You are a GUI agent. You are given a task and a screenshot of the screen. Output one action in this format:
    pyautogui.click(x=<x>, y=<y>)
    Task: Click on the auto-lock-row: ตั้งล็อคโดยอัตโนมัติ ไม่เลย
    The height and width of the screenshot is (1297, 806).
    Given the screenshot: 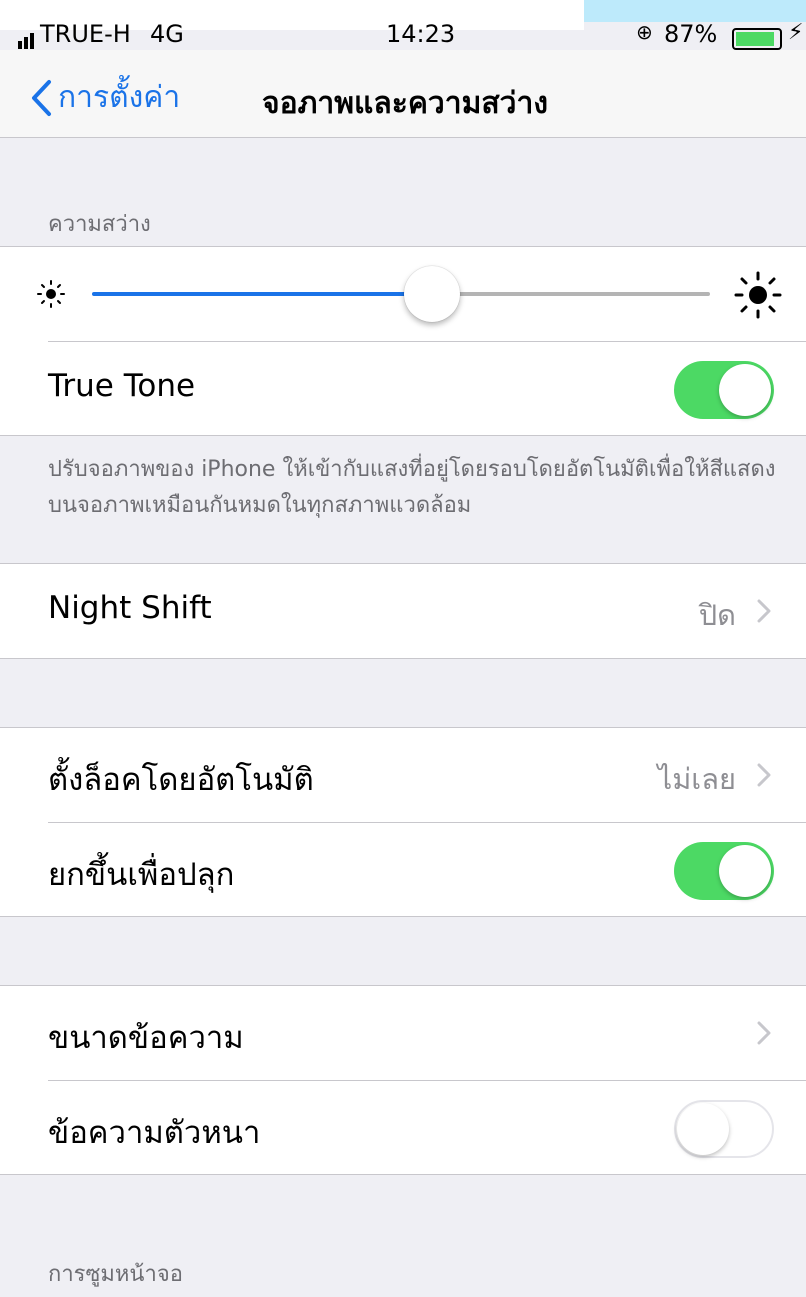 What is the action you would take?
    pyautogui.click(x=403, y=775)
    